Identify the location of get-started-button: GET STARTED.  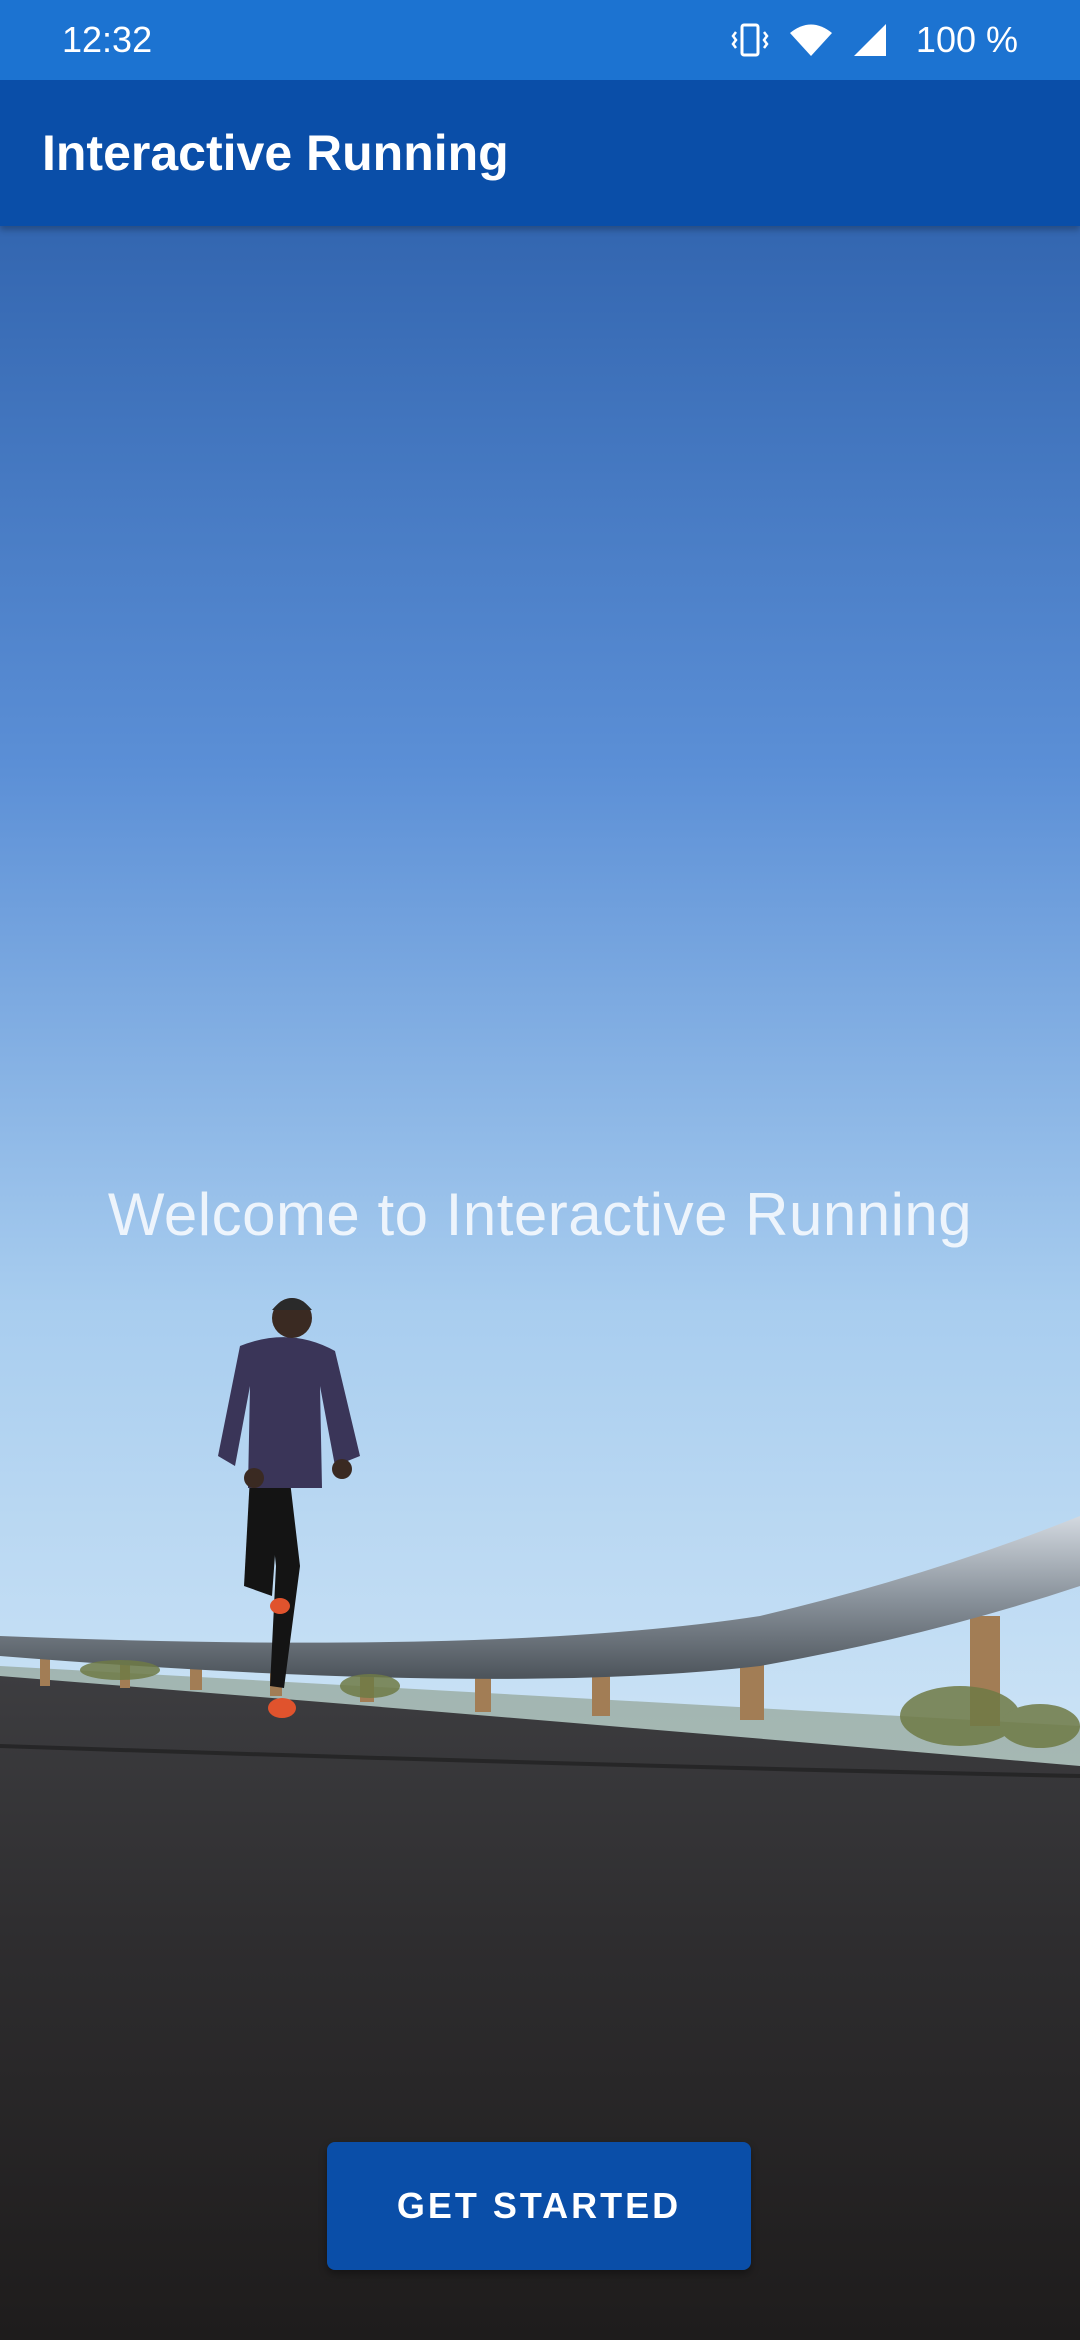
(539, 2206).